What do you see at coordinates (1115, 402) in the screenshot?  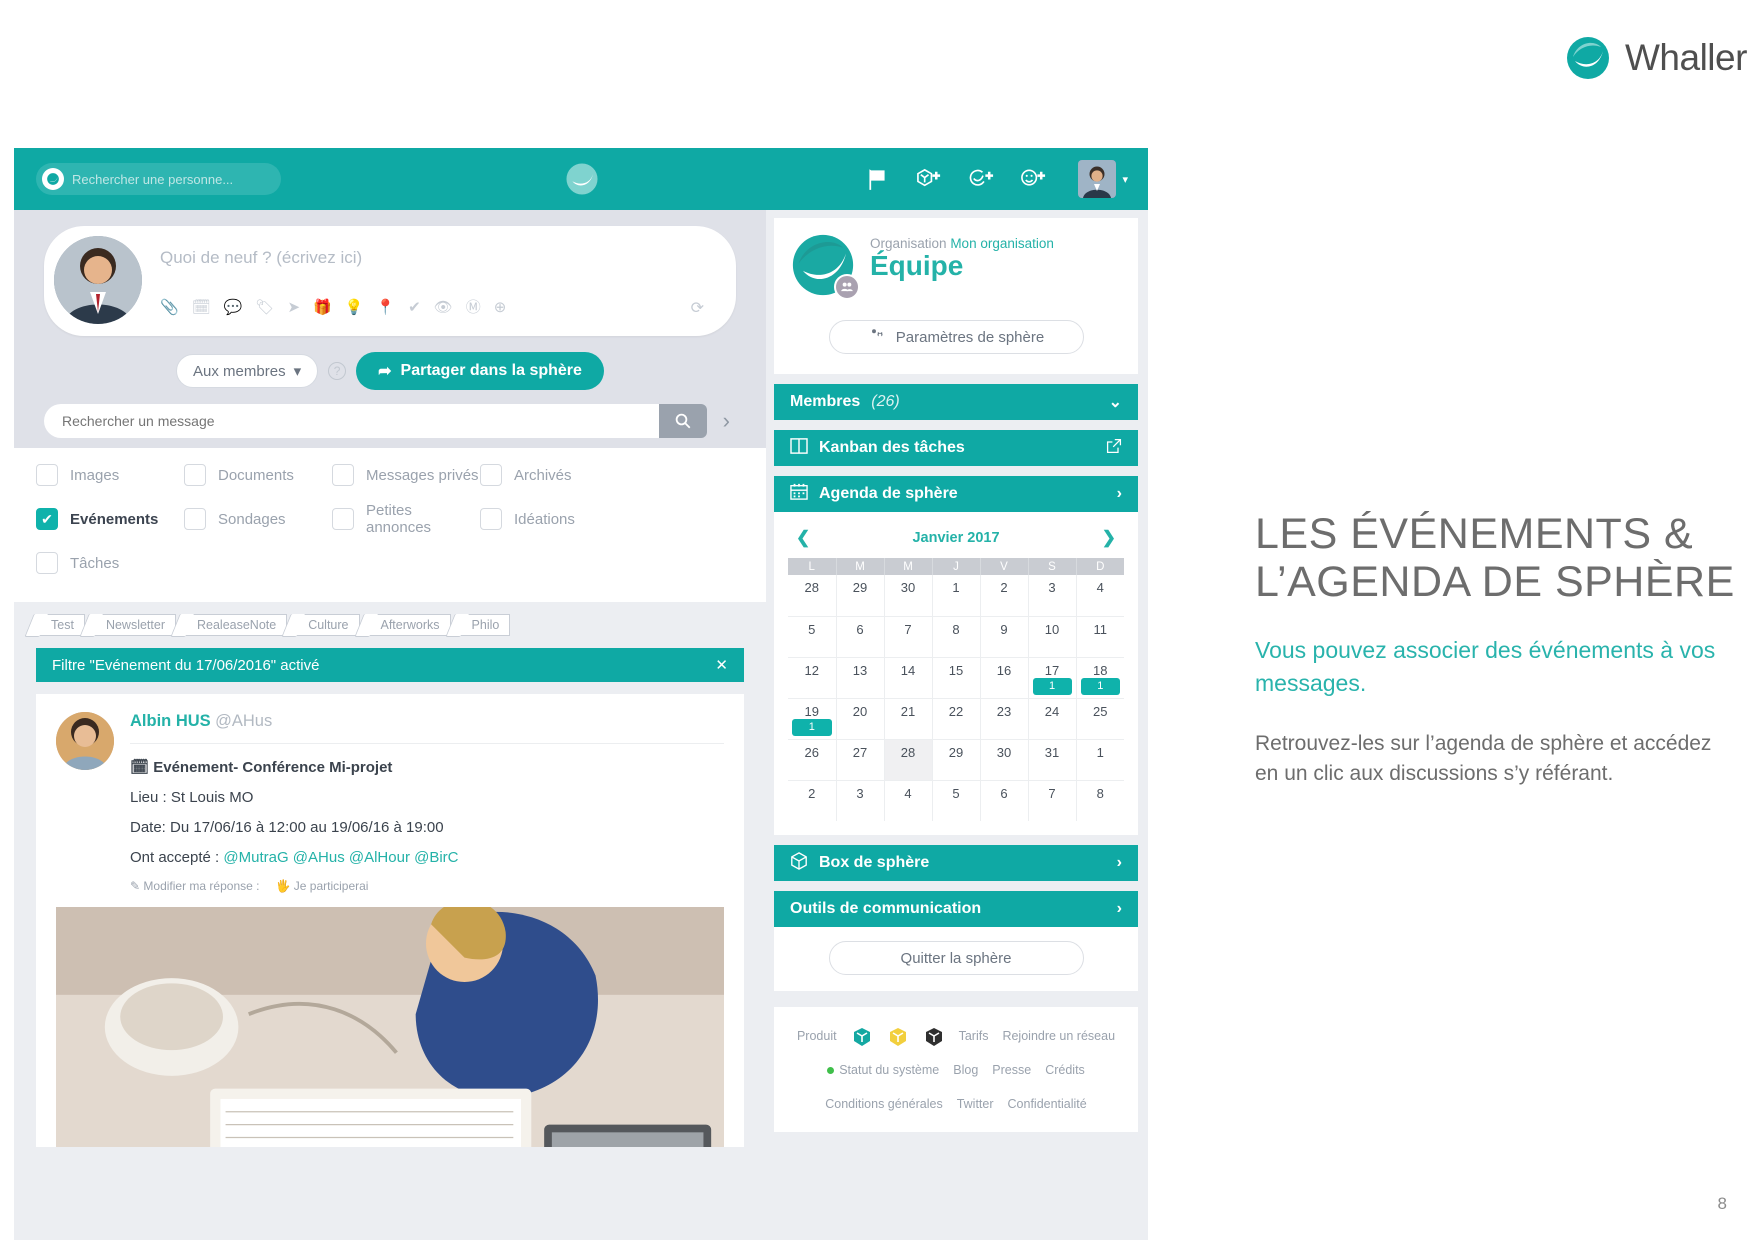 I see `chevron-down-icon: ⌄` at bounding box center [1115, 402].